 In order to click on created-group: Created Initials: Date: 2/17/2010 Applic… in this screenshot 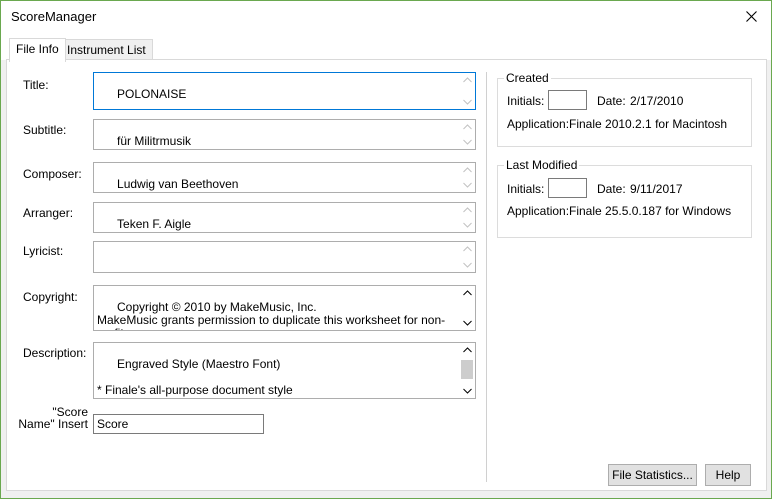, I will do `click(624, 109)`.